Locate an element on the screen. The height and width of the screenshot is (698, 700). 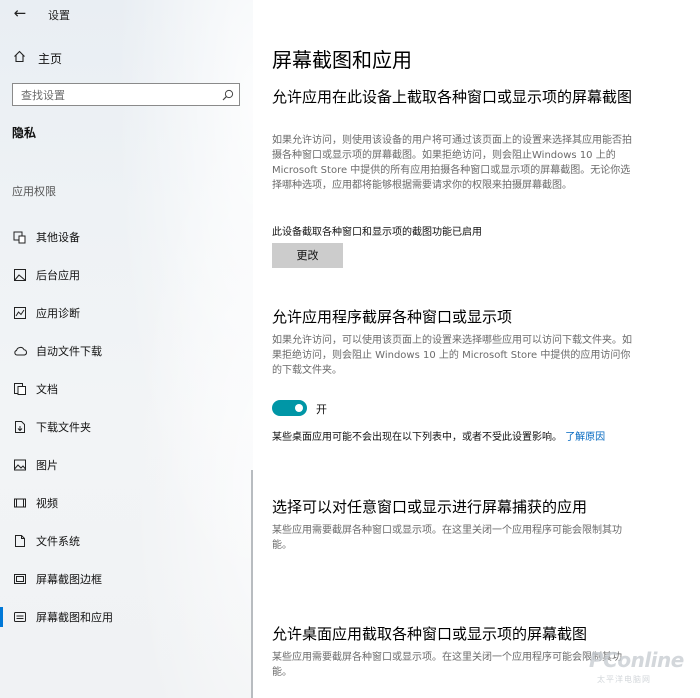
section-heading-allow-screenshots: 允许应用在此设备上截取各种窗口或显示项的屏幕截图 is located at coordinates (452, 97).